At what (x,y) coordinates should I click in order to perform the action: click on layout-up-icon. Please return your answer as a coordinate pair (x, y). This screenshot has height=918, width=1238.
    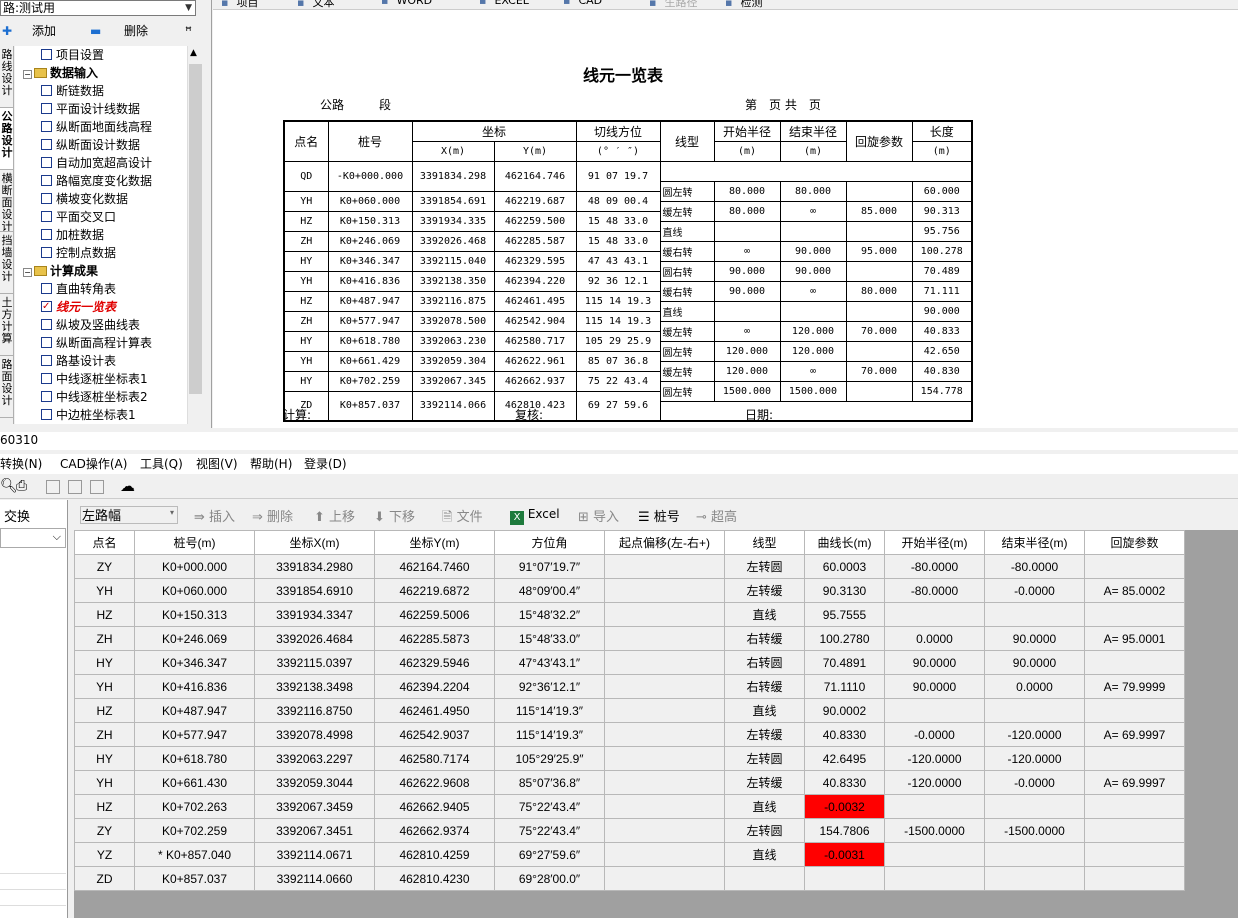
    Looking at the image, I should click on (97, 487).